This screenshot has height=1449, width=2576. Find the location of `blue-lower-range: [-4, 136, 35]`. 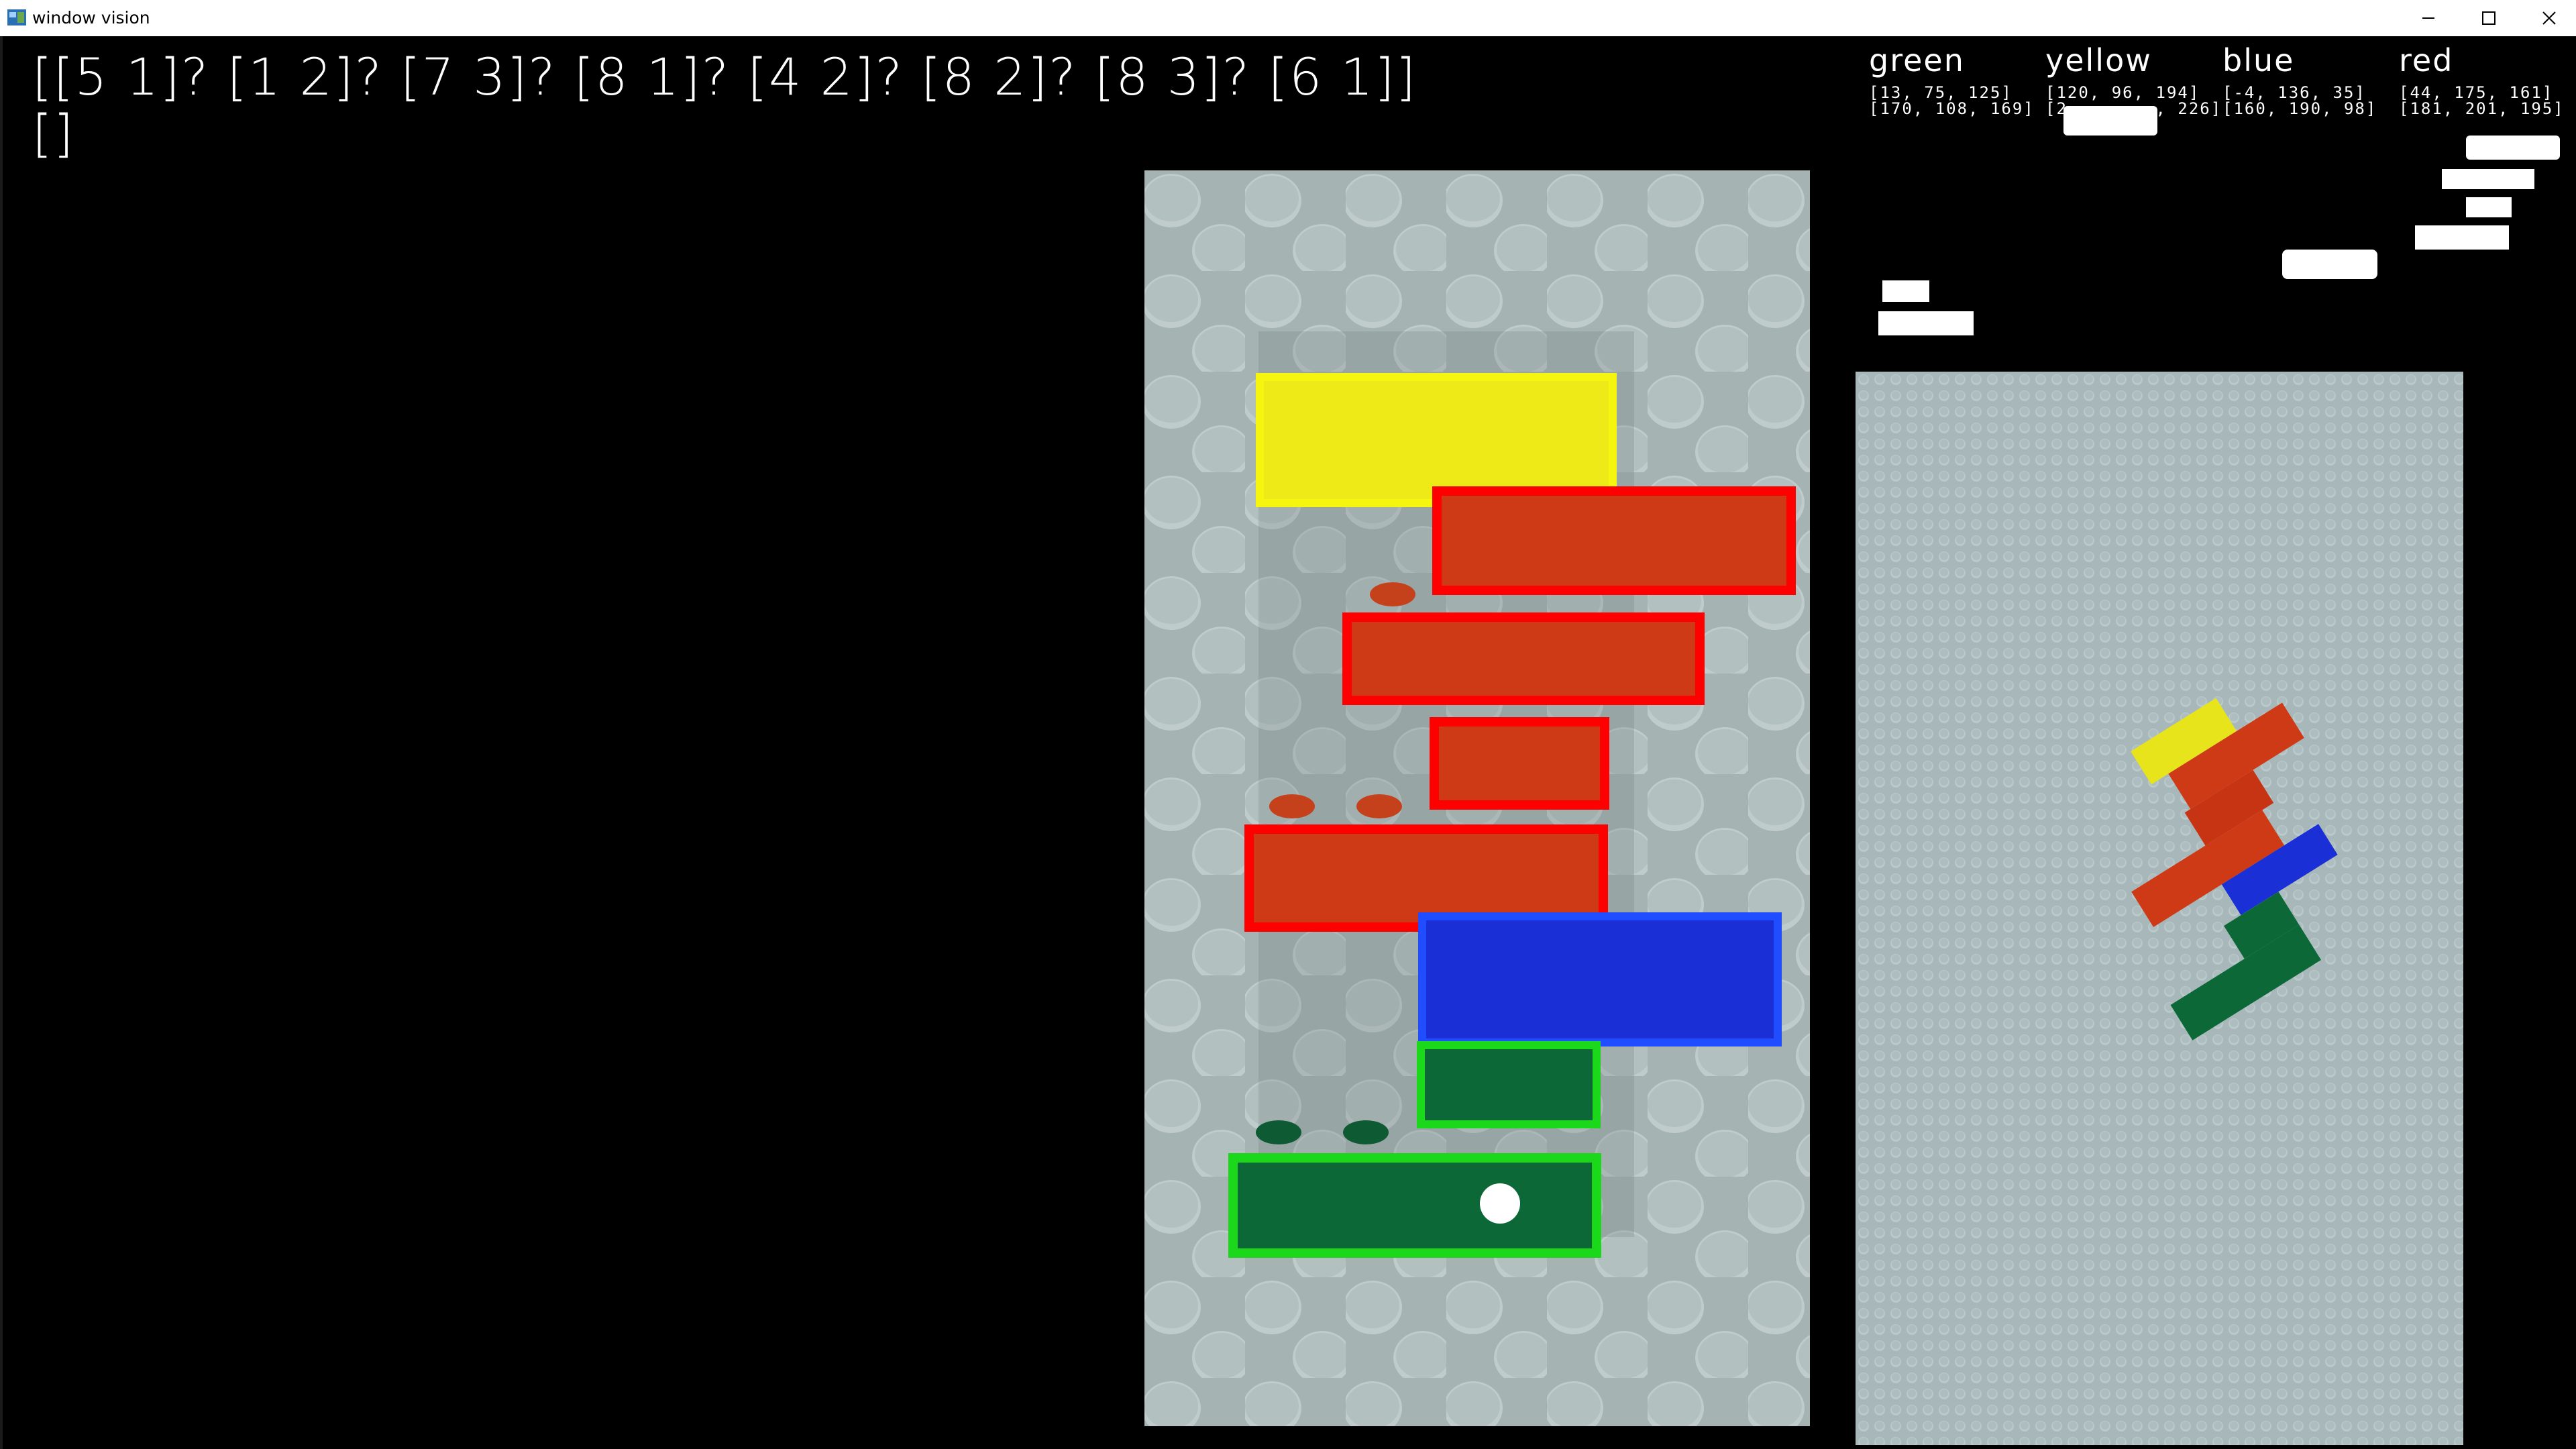

blue-lower-range: [-4, 136, 35] is located at coordinates (2294, 92).